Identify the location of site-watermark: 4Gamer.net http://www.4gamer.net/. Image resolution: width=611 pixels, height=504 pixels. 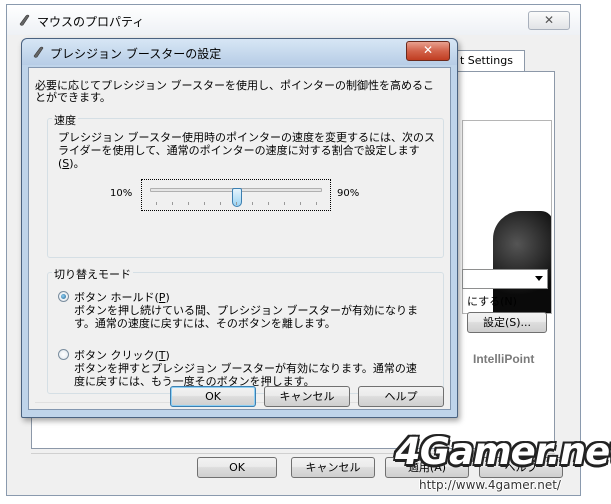
(503, 465).